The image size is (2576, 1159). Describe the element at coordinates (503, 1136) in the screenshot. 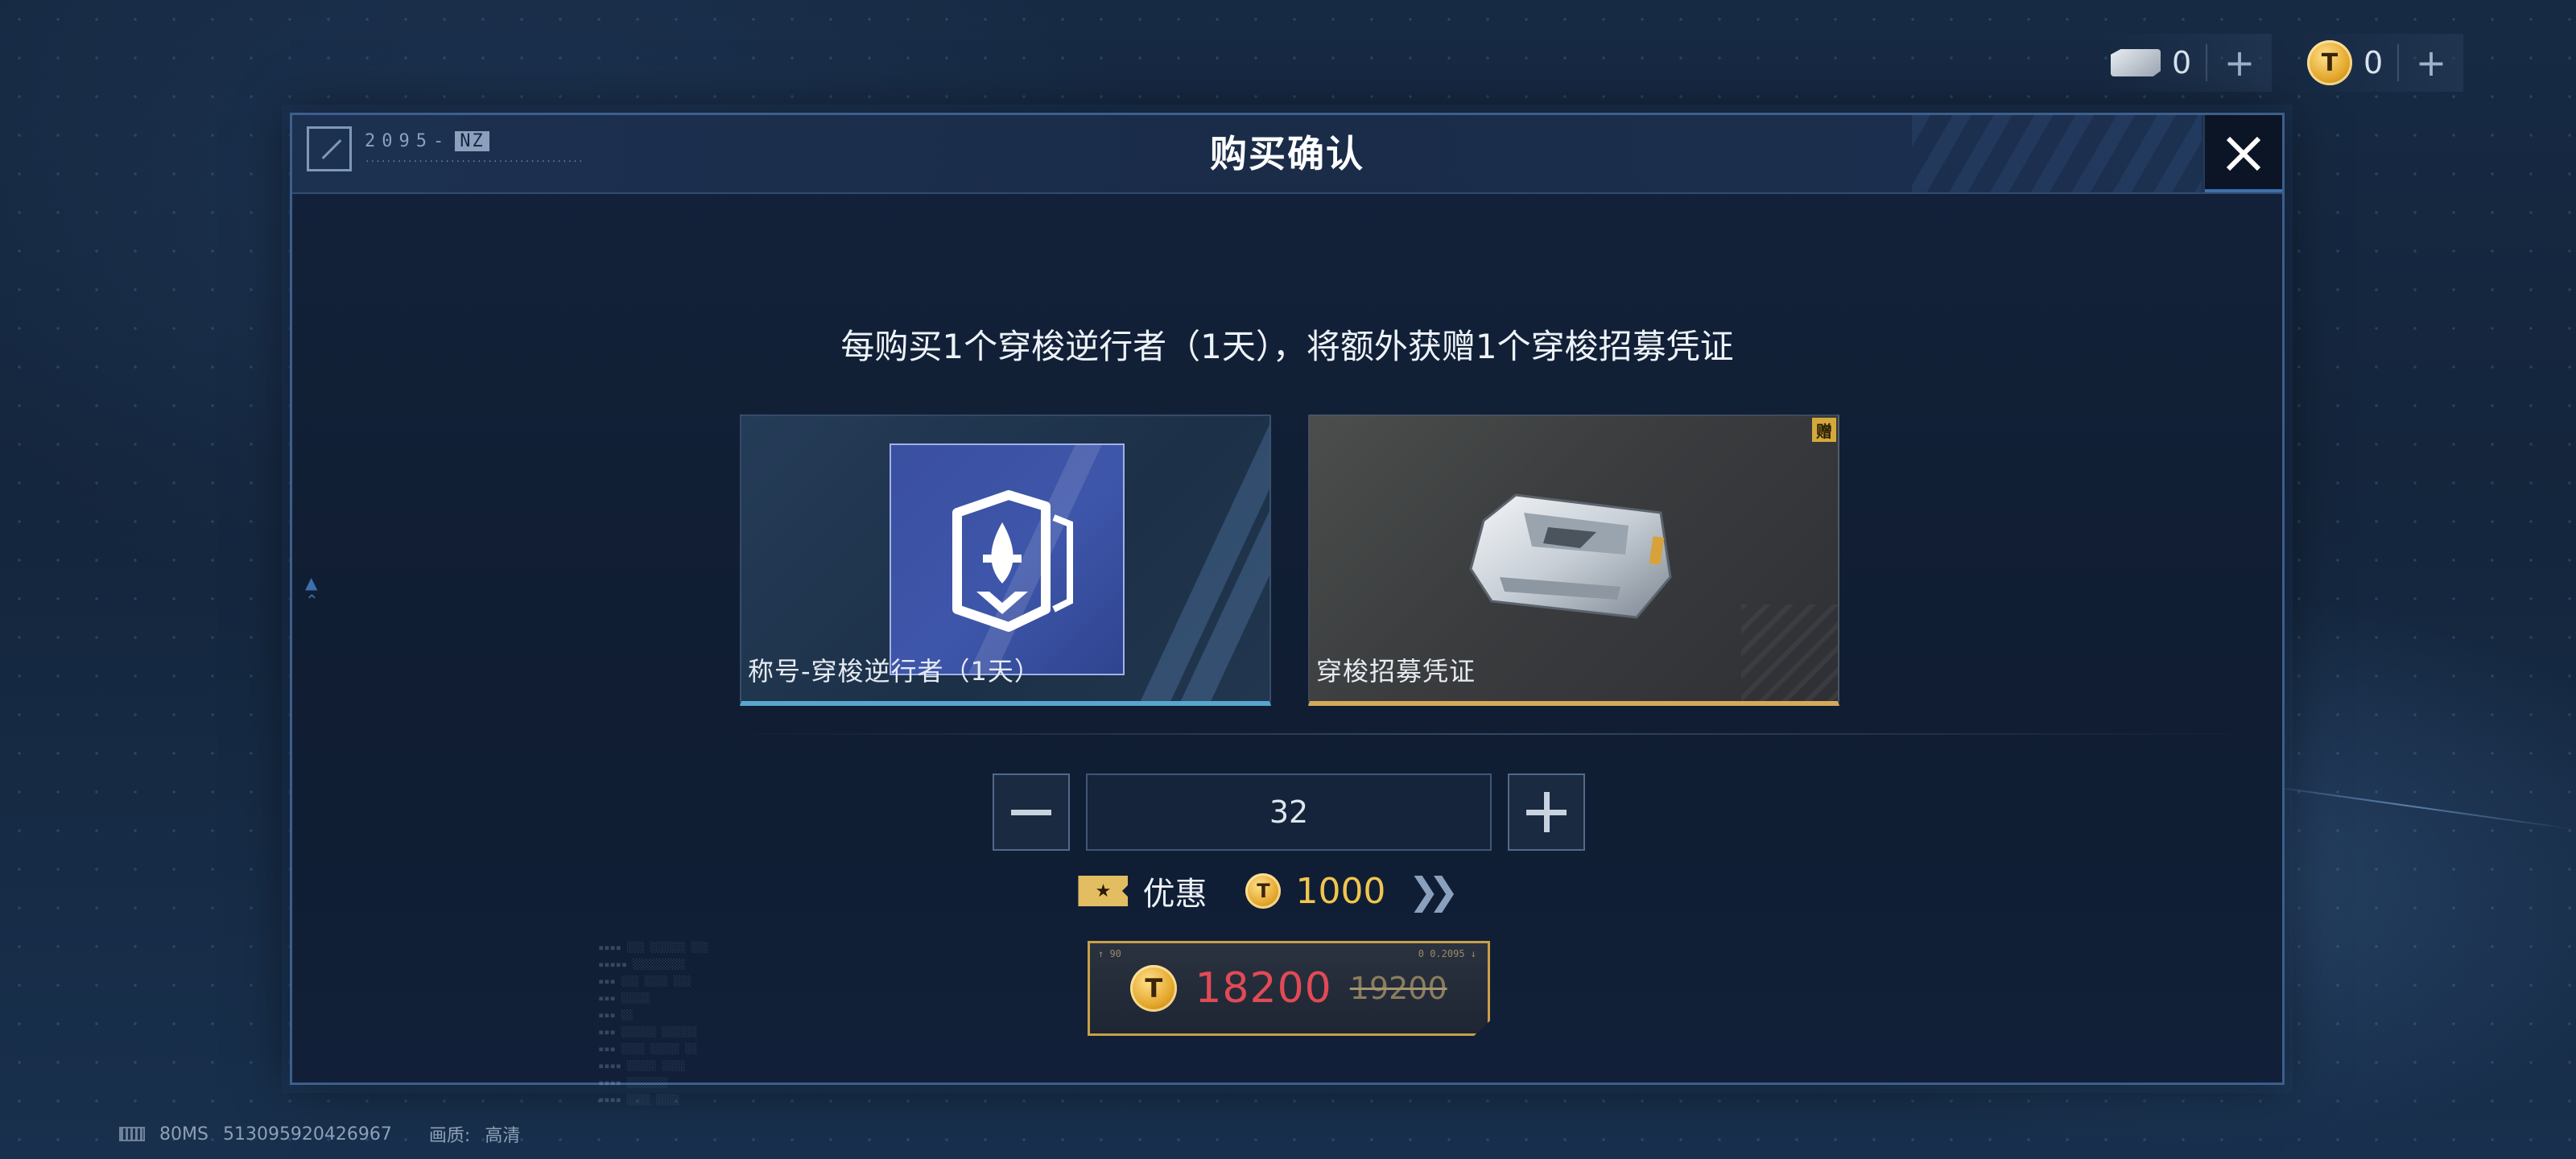

I see `quality-value: 高清` at that location.